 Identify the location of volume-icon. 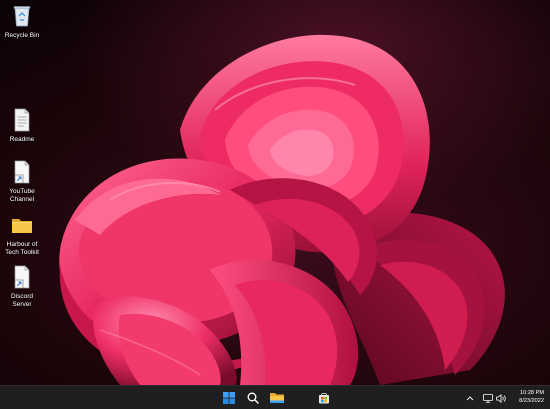
(501, 398).